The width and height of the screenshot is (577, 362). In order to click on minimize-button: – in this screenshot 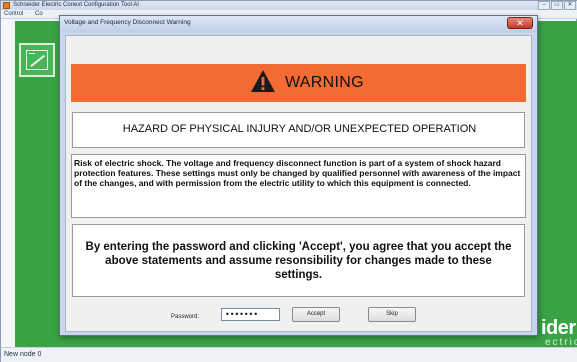, I will do `click(544, 5)`.